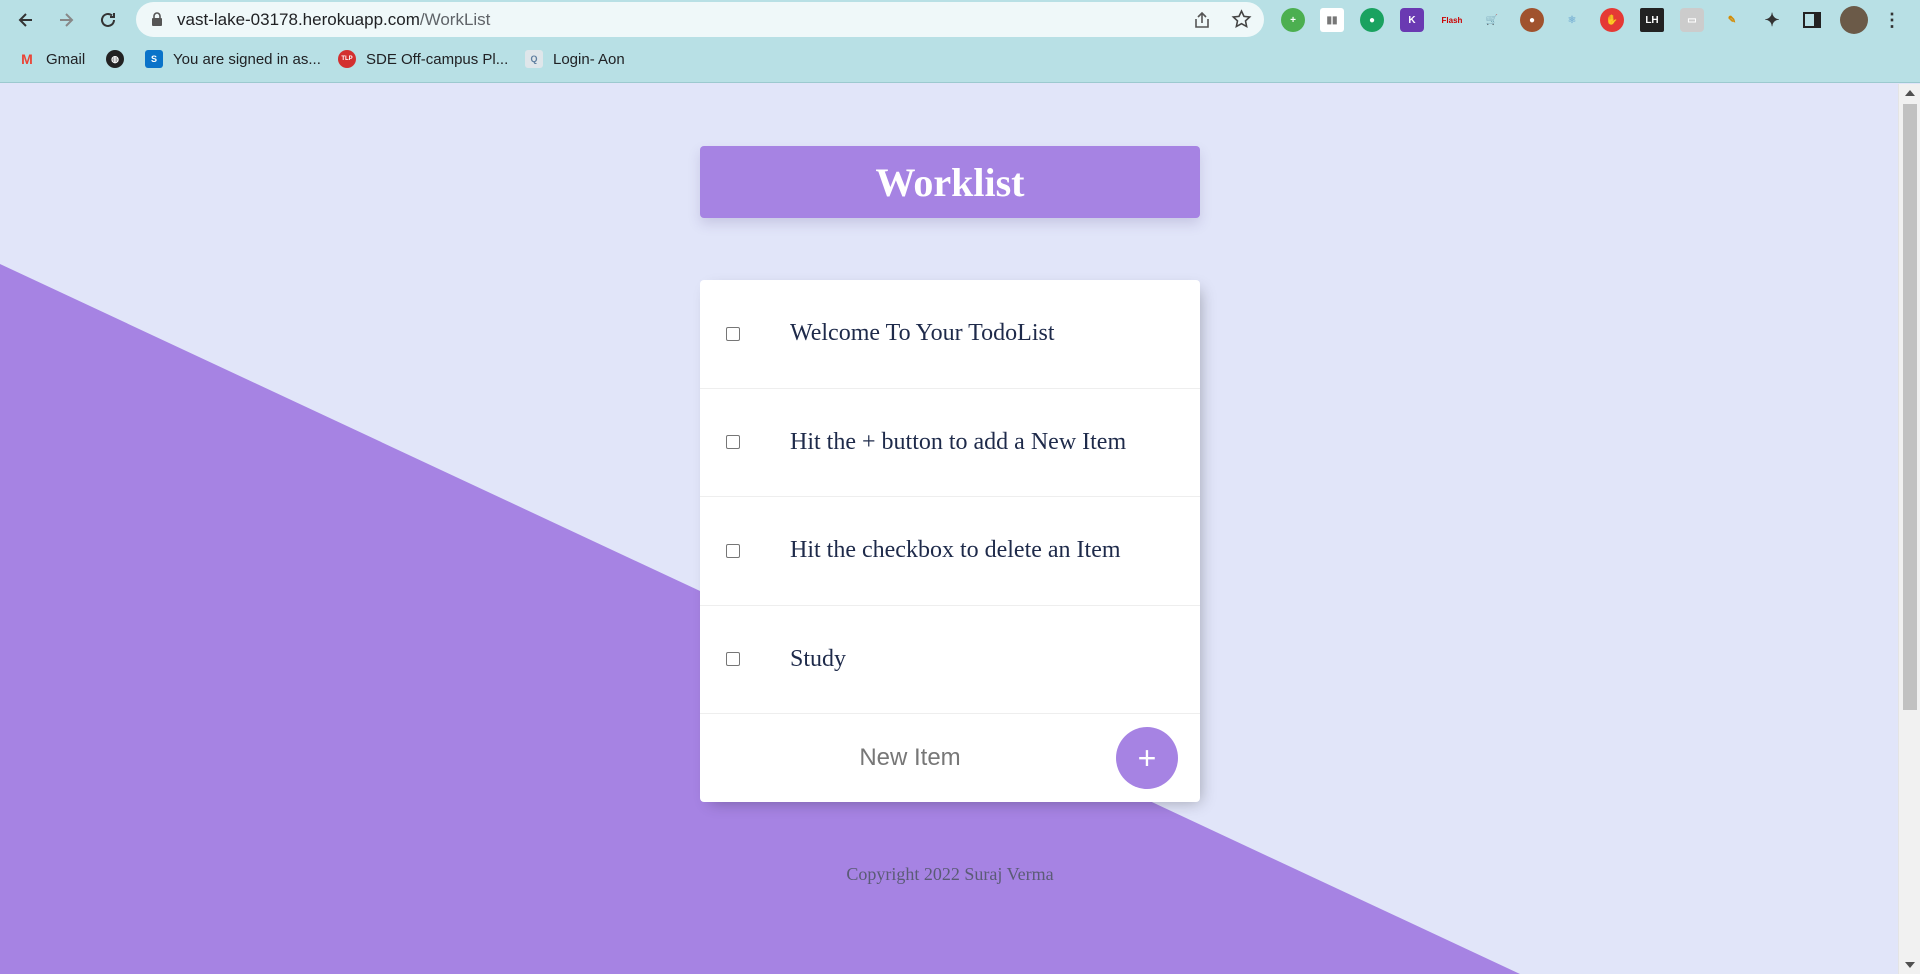 The image size is (1920, 974). I want to click on extension-lh-icon: LH, so click(1652, 20).